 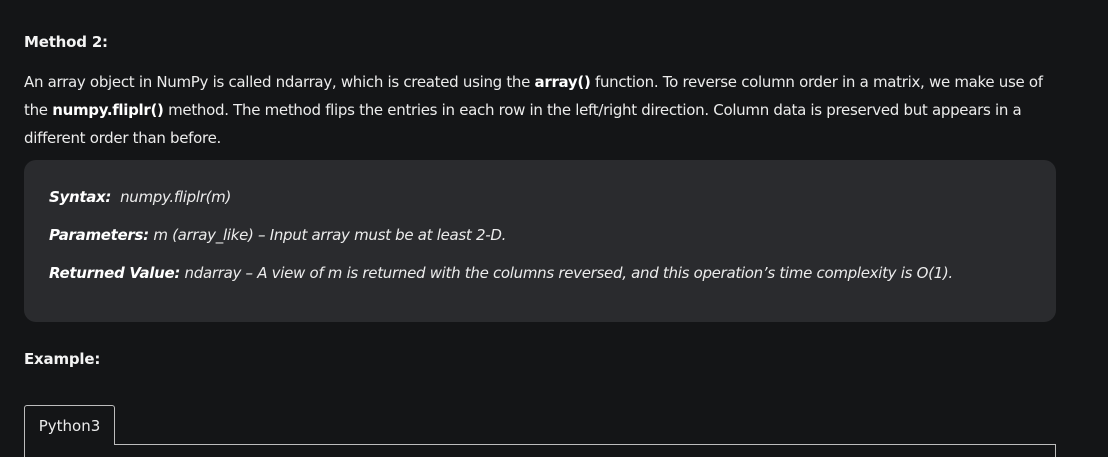 I want to click on tab-python3-label: Python3, so click(x=69, y=425).